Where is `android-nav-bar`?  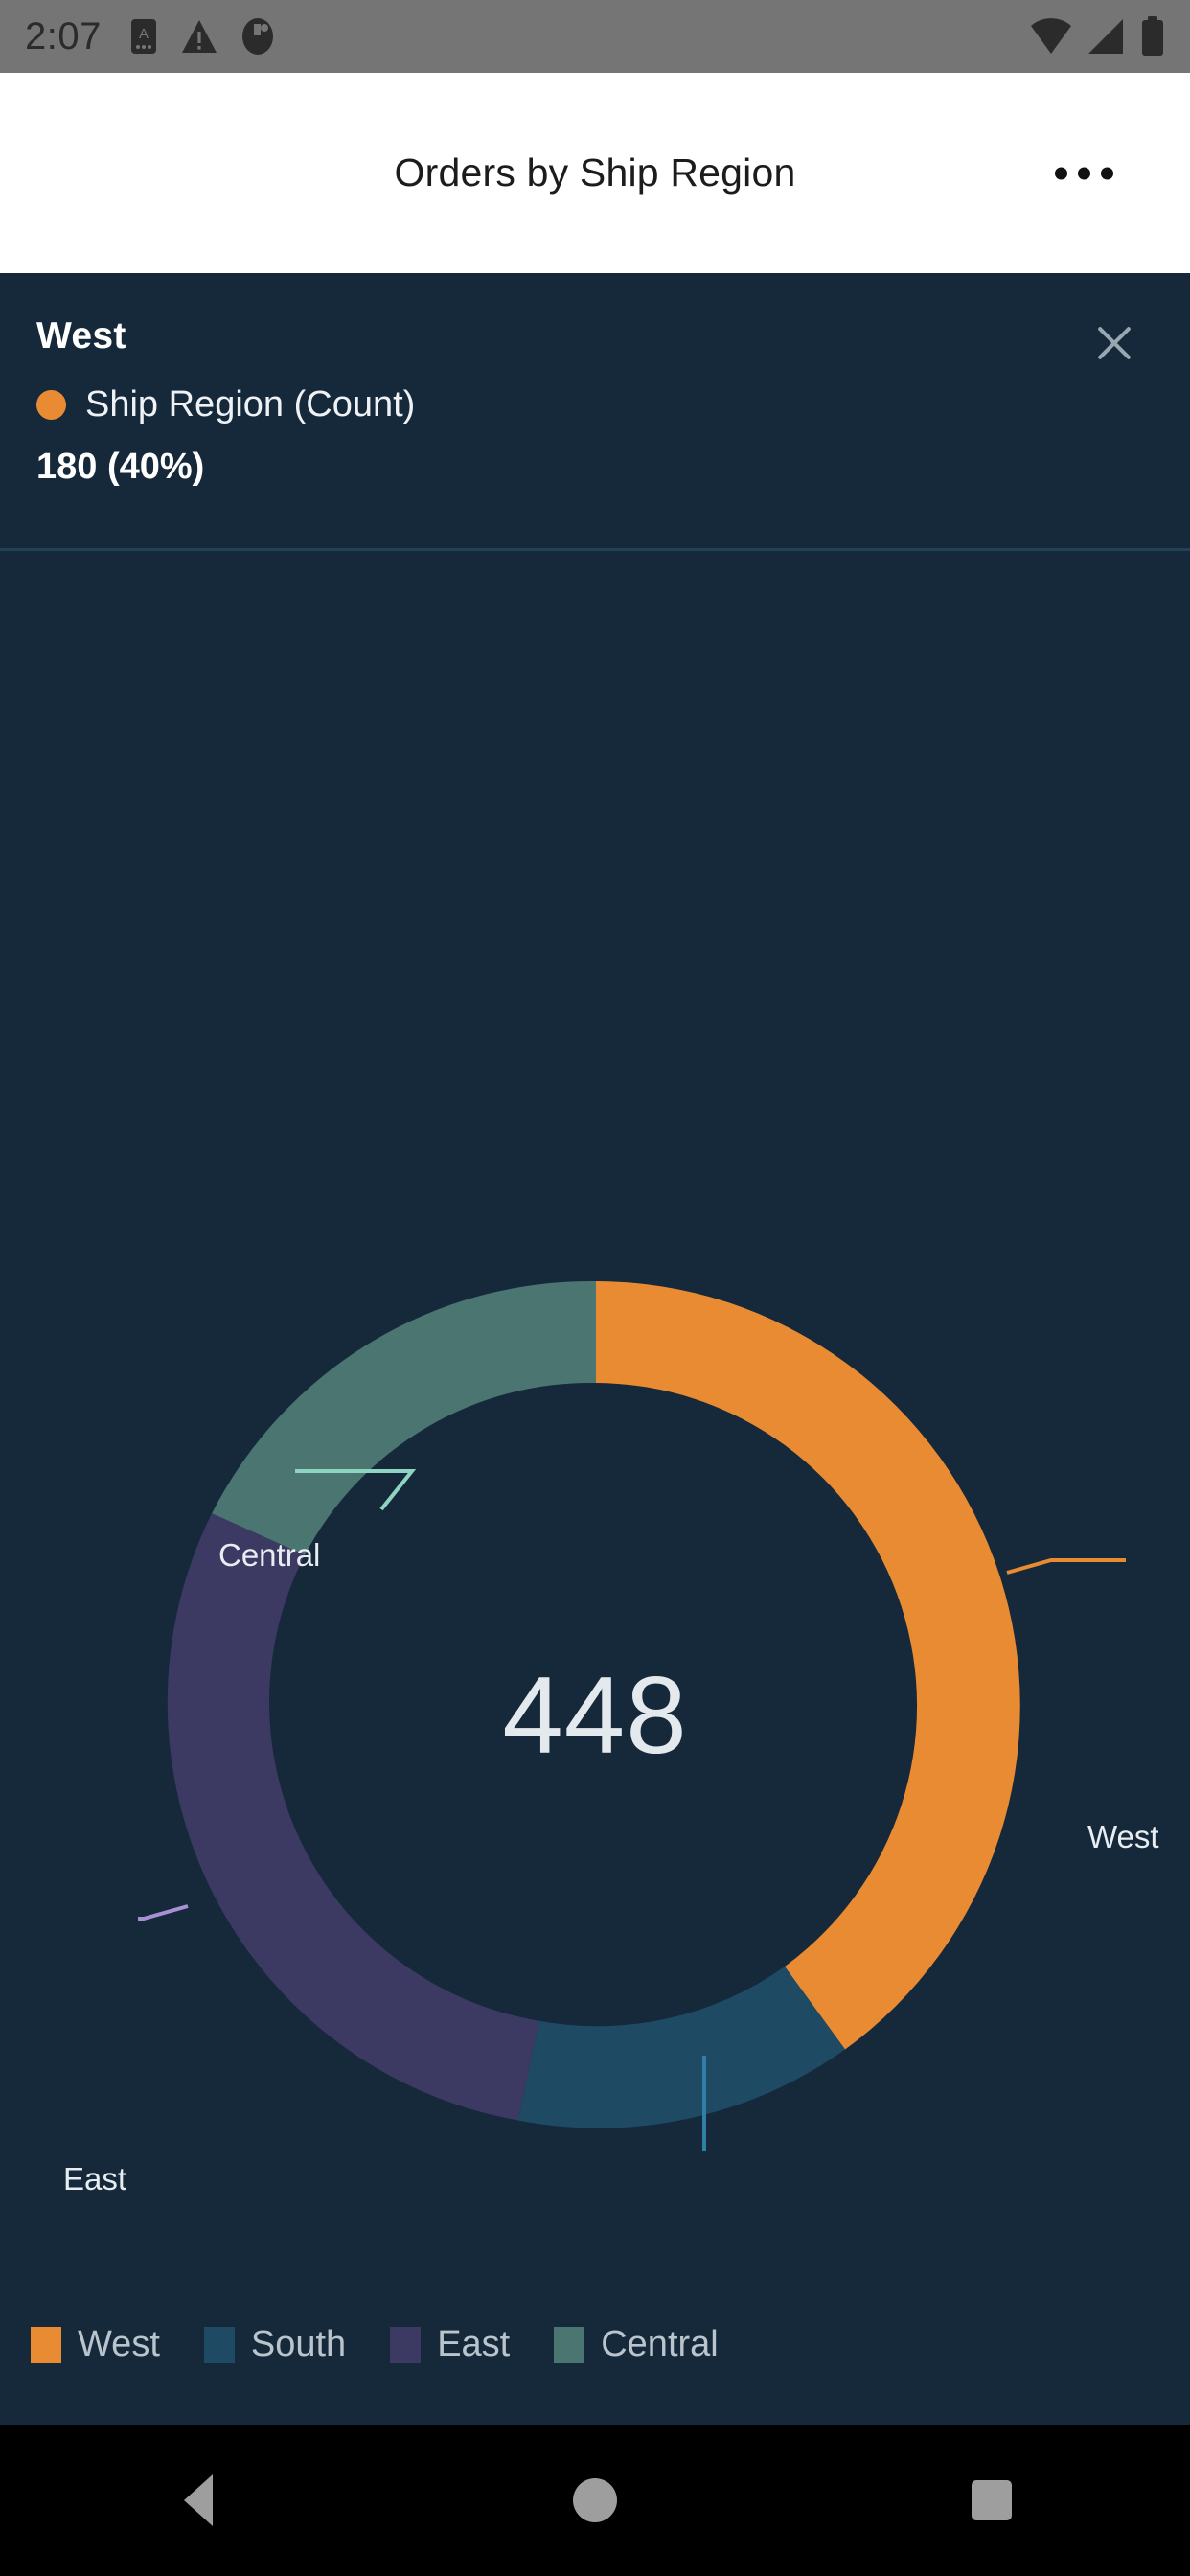
android-nav-bar is located at coordinates (595, 2500).